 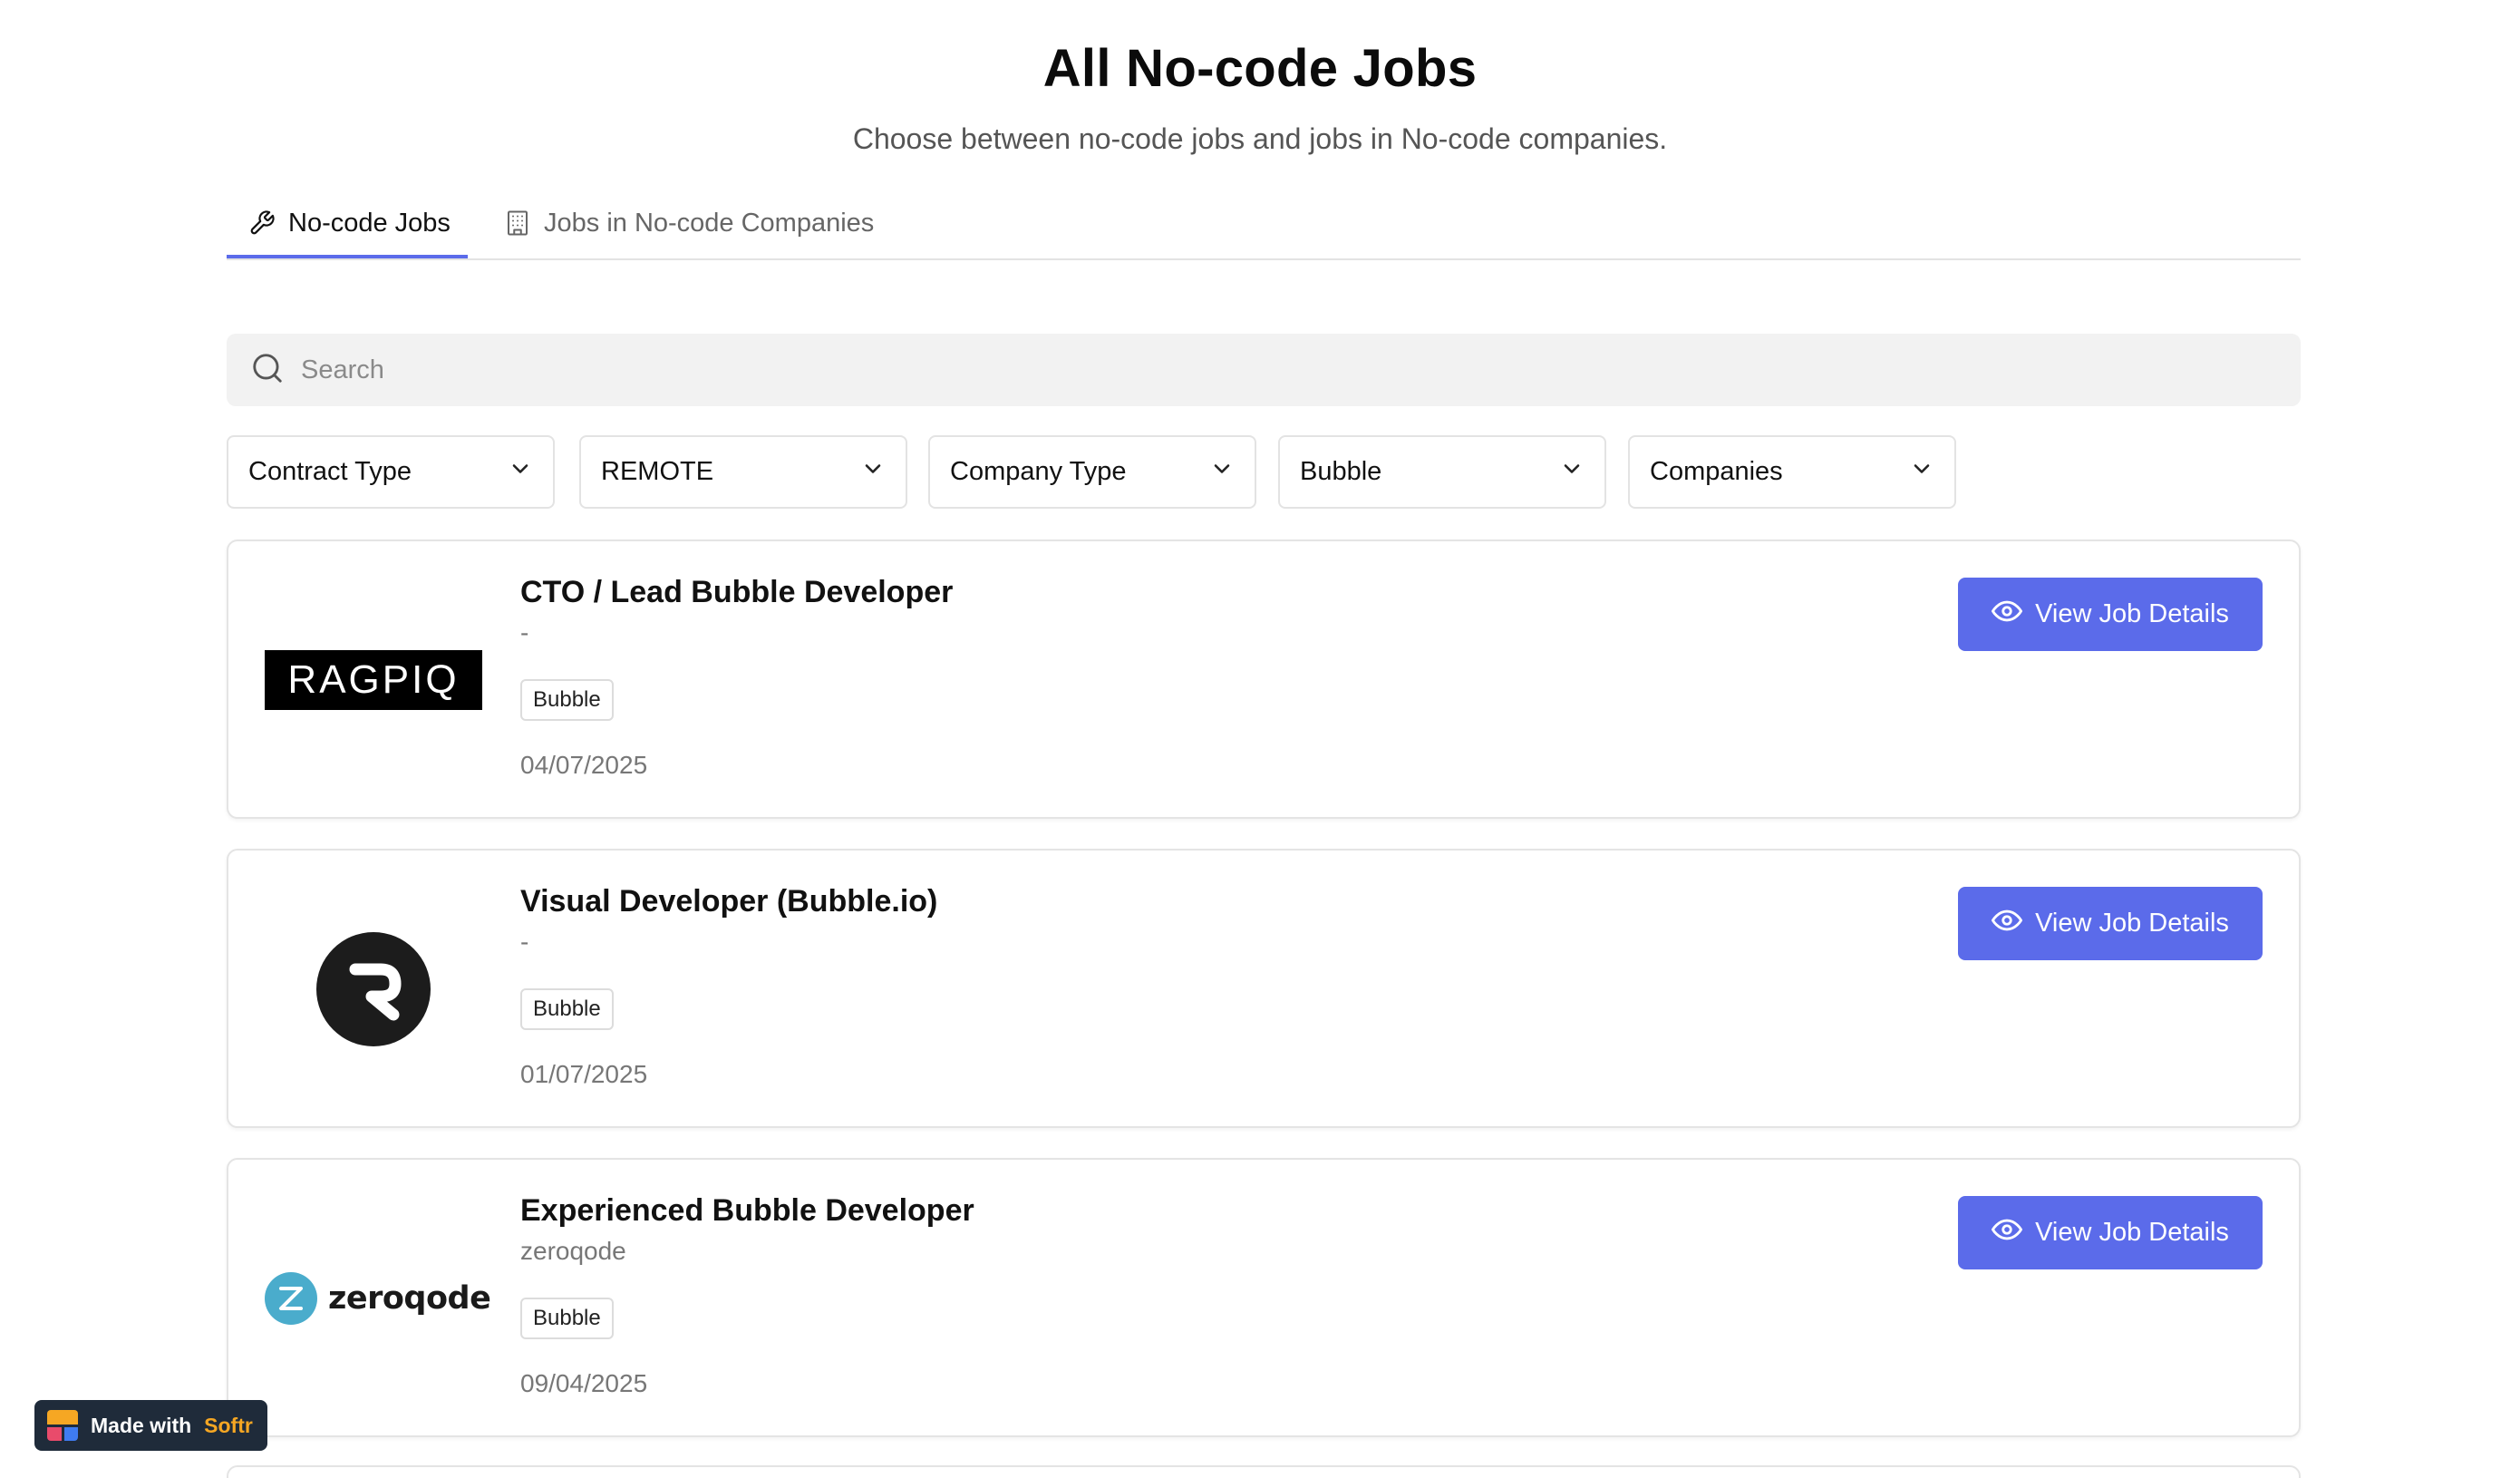 I want to click on company-logo, so click(x=374, y=989).